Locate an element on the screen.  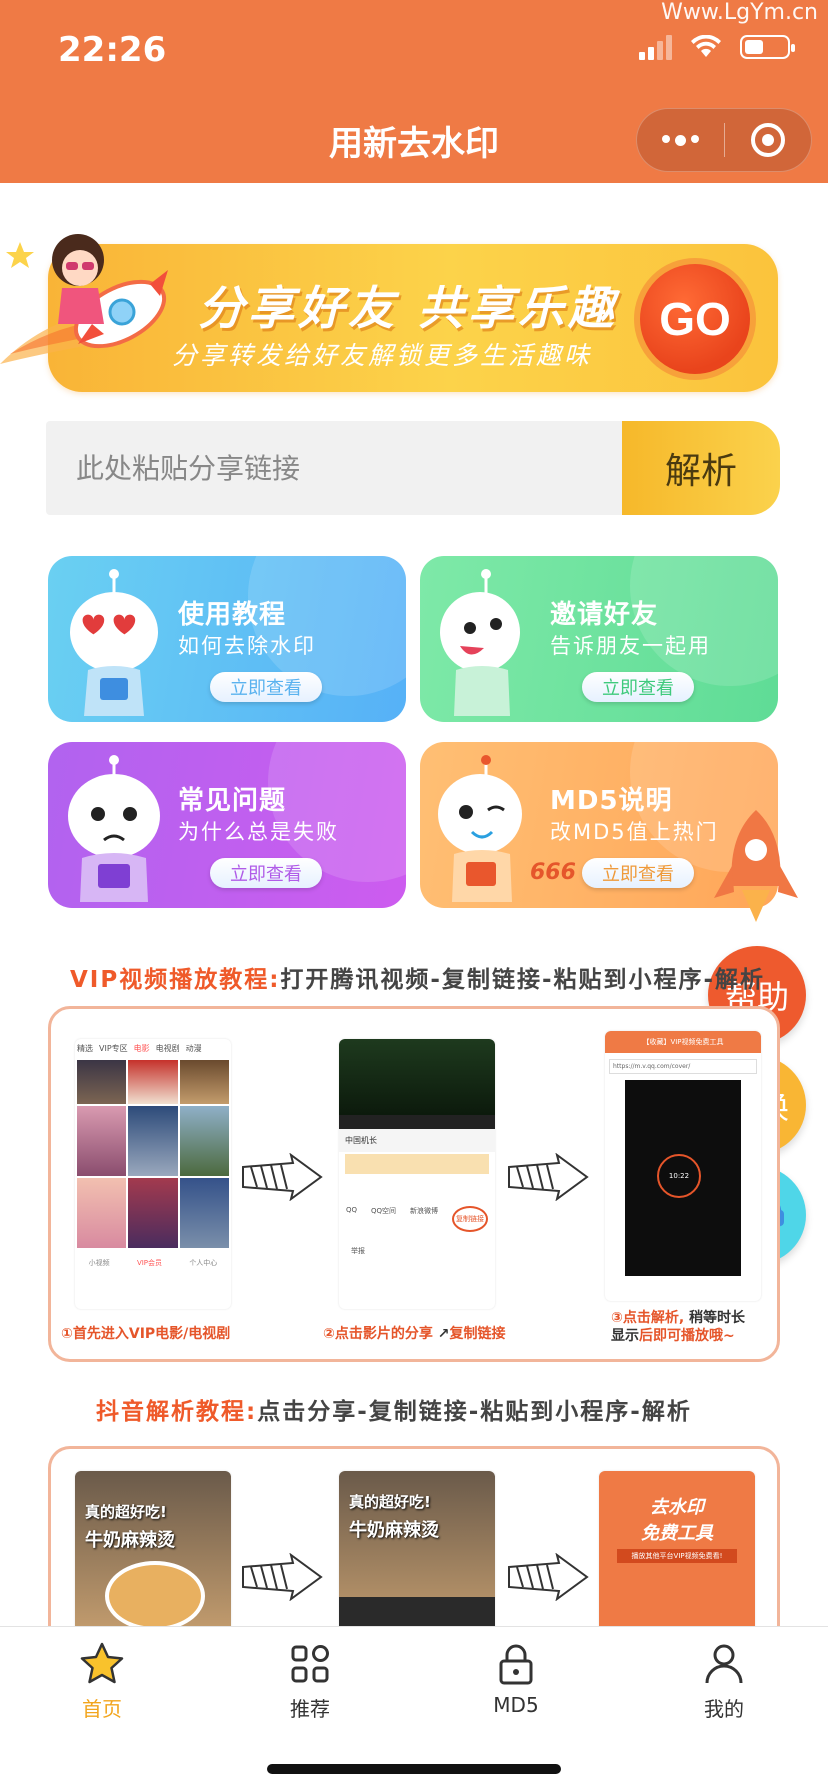
robot-smile-icon is located at coordinates (480, 642).